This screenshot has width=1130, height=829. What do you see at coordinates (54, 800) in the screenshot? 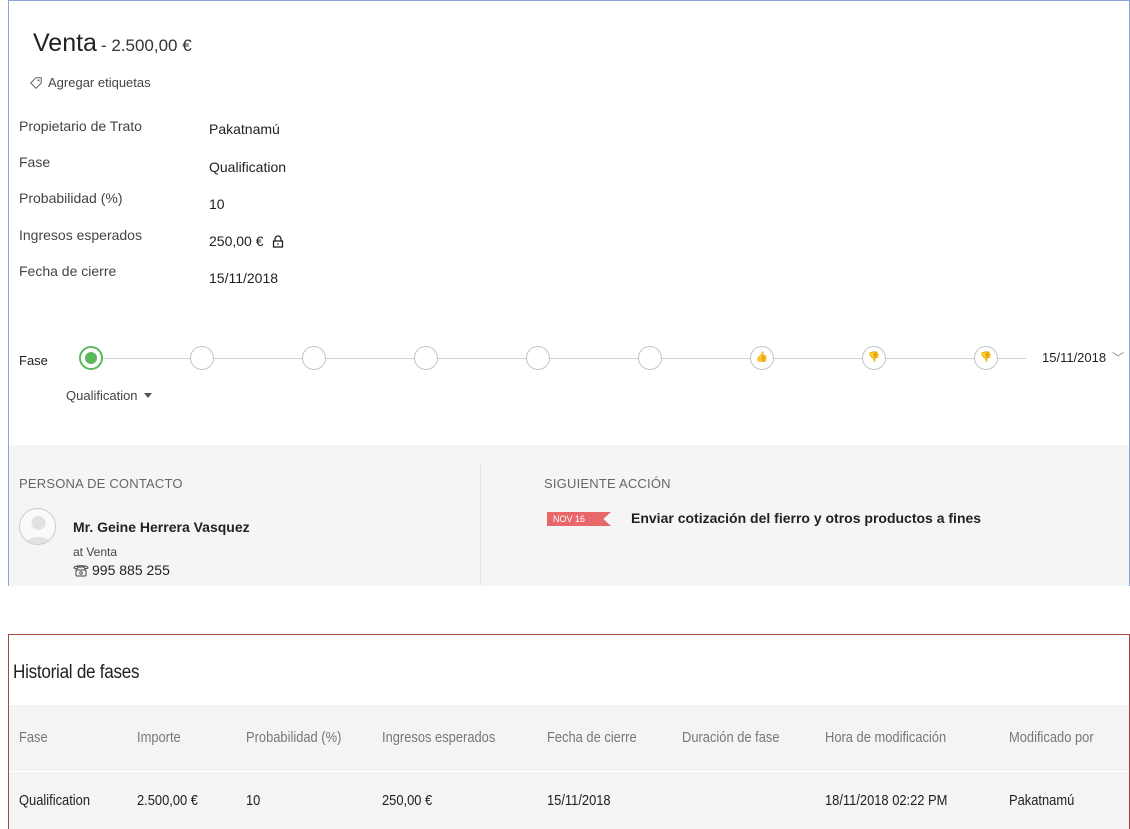
I see `table-cell-stage: Qualification` at bounding box center [54, 800].